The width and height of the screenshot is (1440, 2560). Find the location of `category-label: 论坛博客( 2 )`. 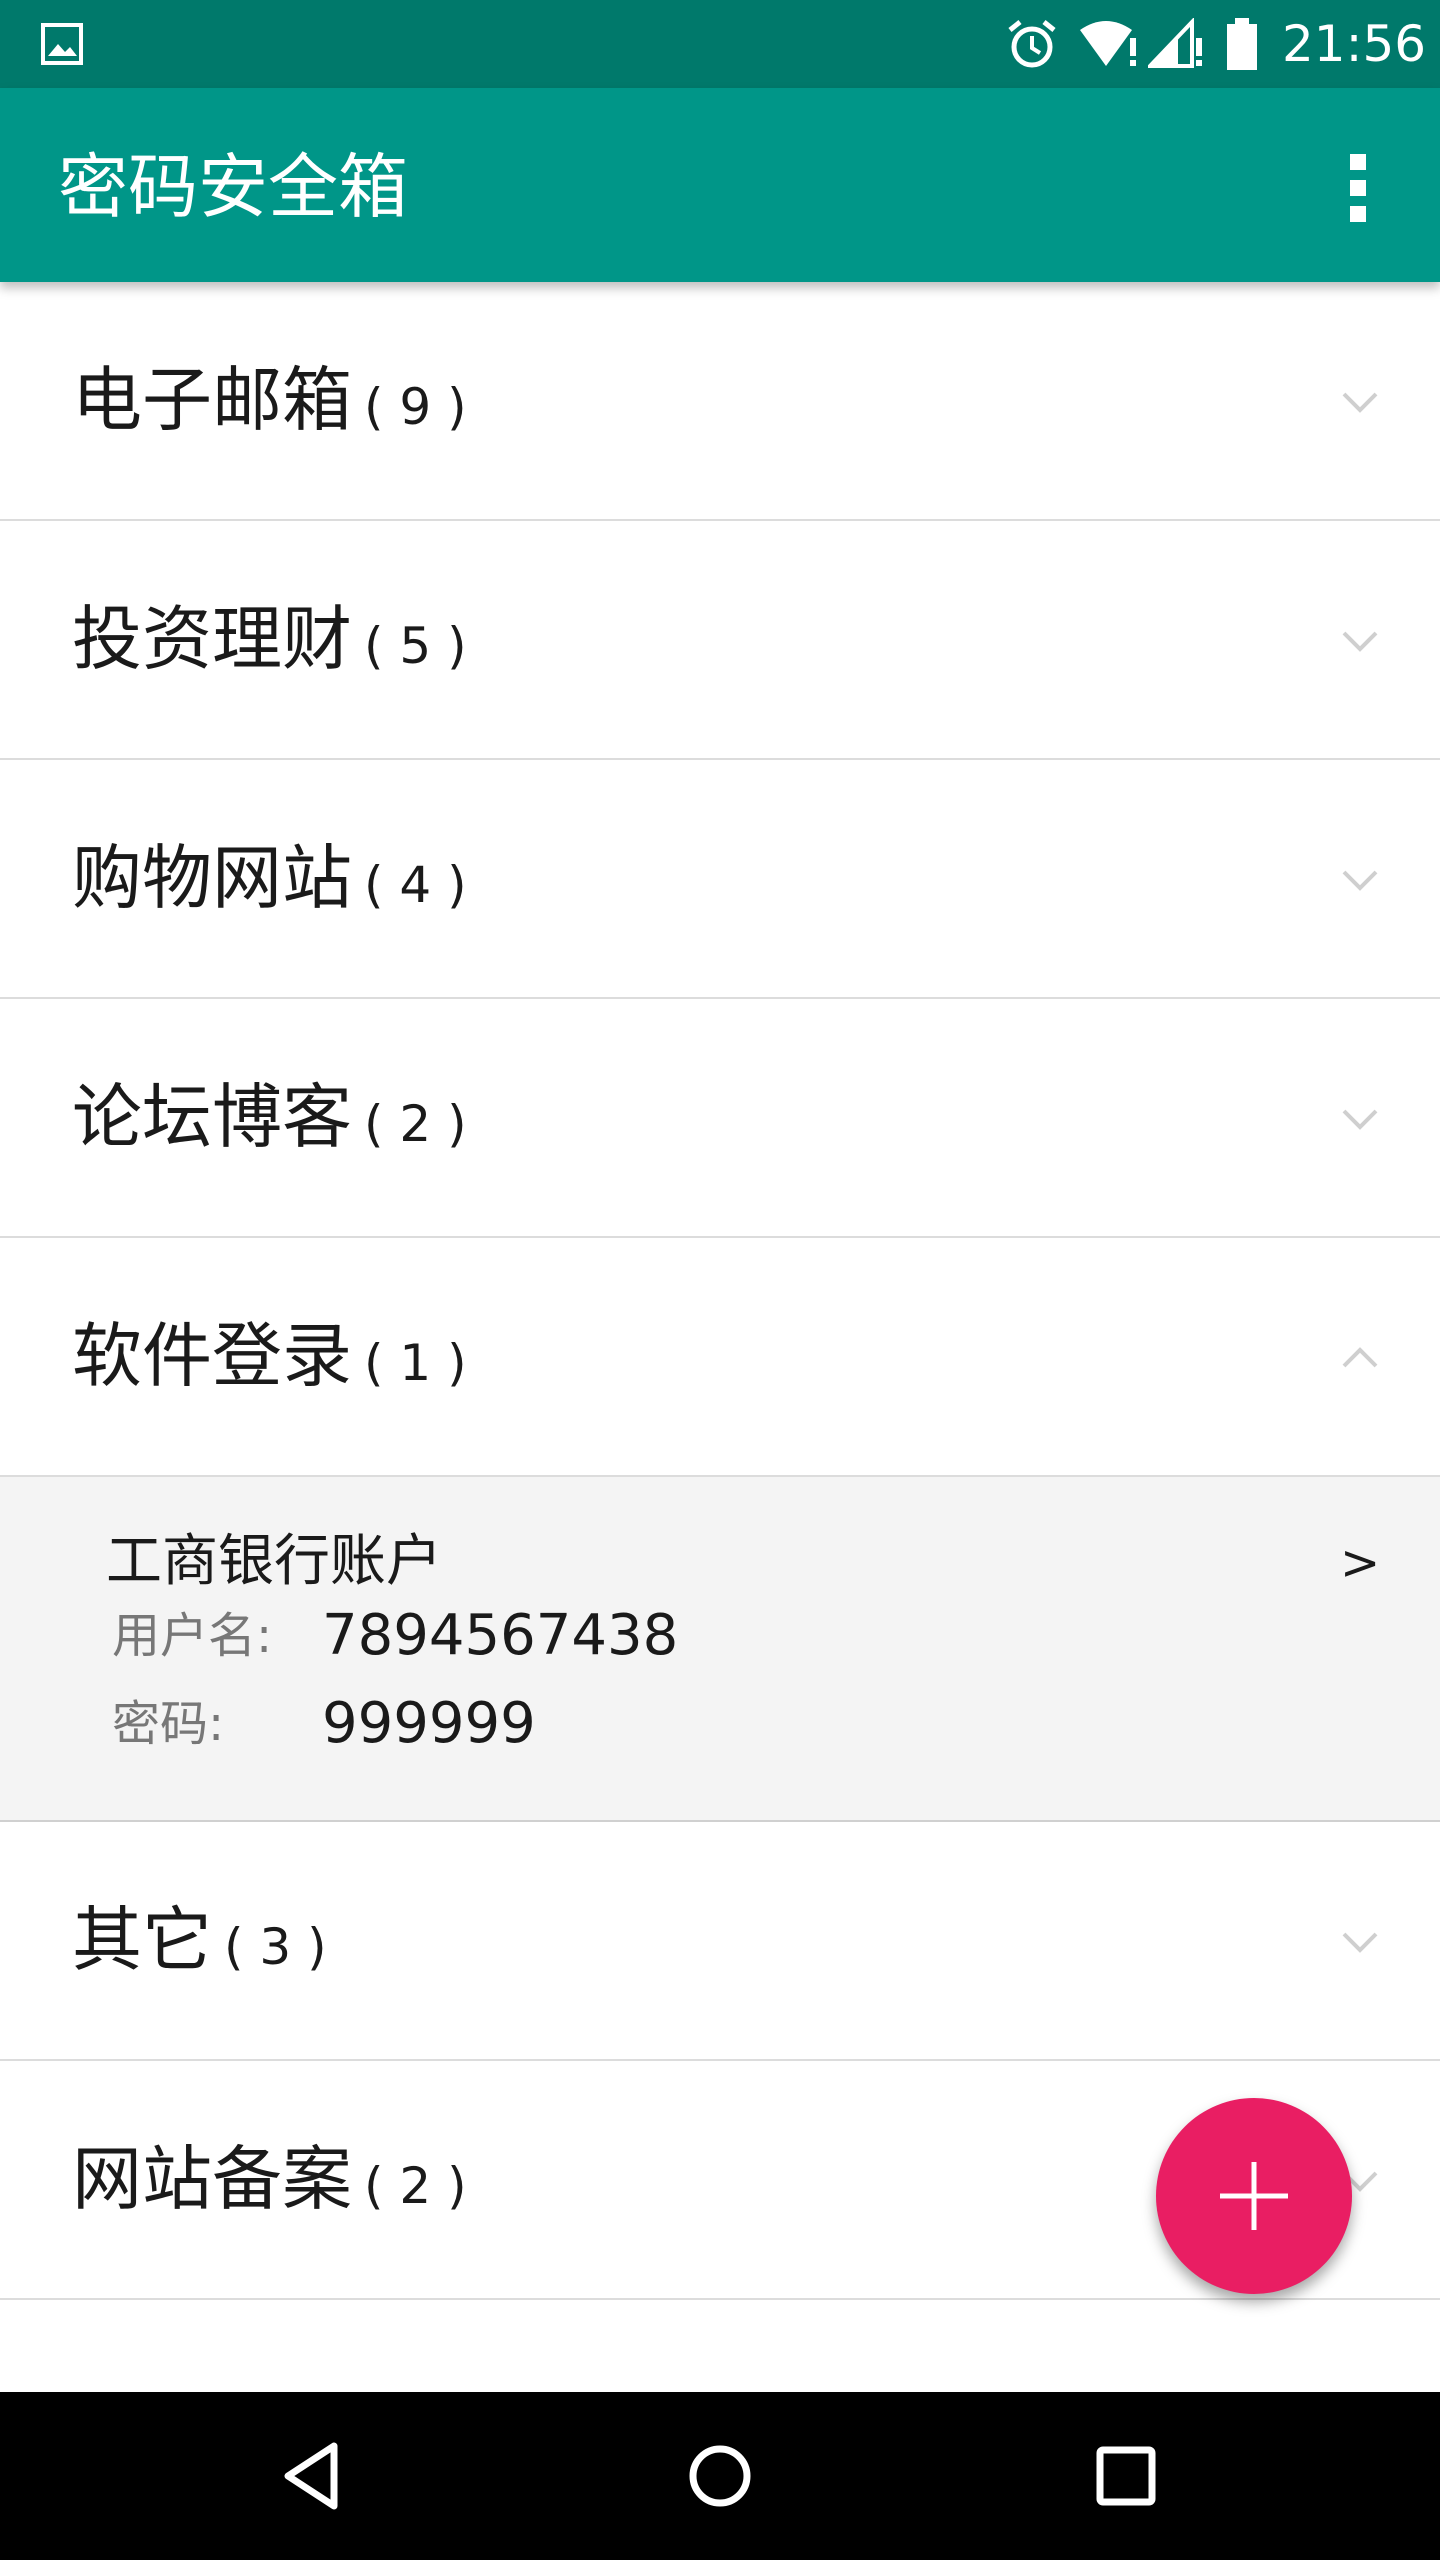

category-label: 论坛博客( 2 ) is located at coordinates (269, 1117).